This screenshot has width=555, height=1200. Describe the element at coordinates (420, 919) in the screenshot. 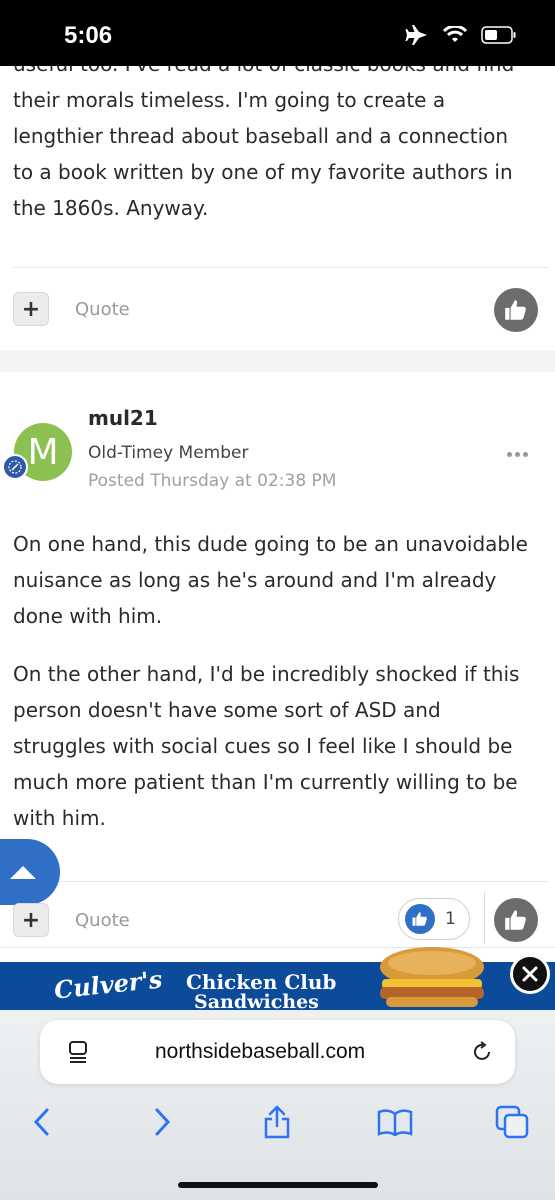

I see `like-reaction-icon` at that location.